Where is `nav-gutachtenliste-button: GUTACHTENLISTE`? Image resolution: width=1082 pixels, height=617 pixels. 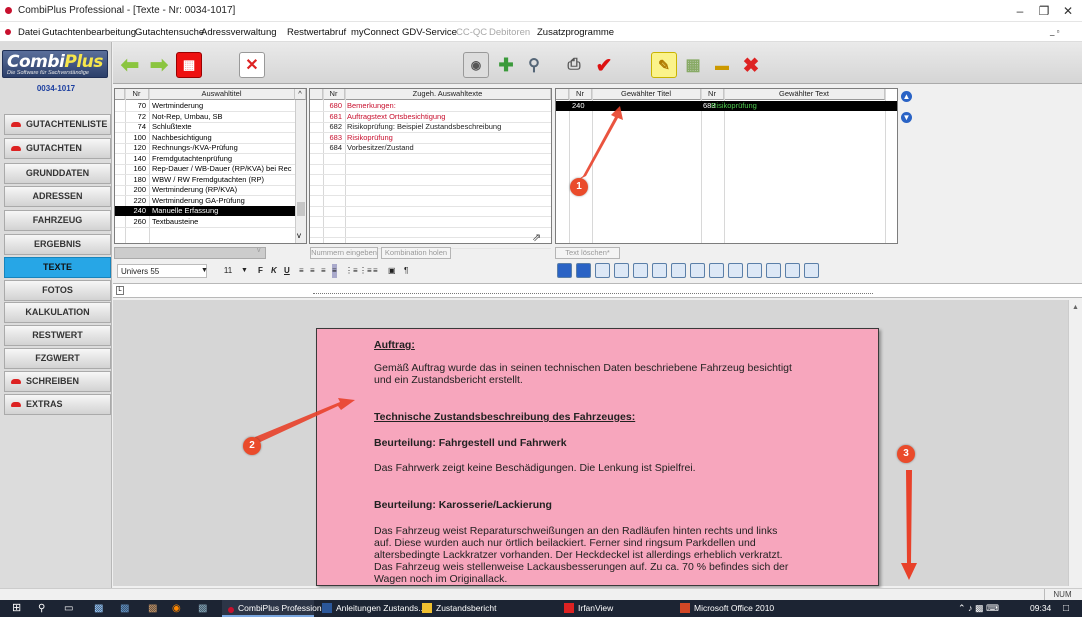 nav-gutachtenliste-button: GUTACHTENLISTE is located at coordinates (57, 124).